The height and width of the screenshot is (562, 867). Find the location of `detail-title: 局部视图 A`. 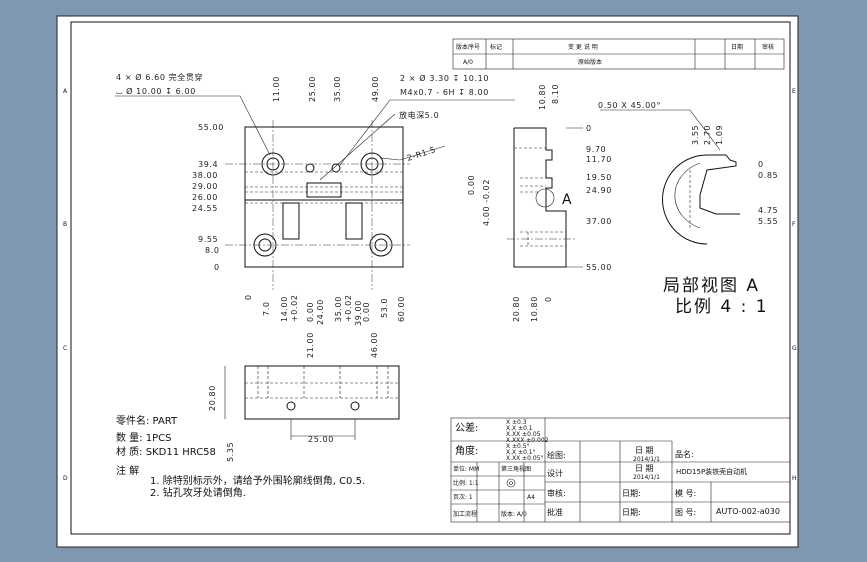

detail-title: 局部视图 A is located at coordinates (711, 286).